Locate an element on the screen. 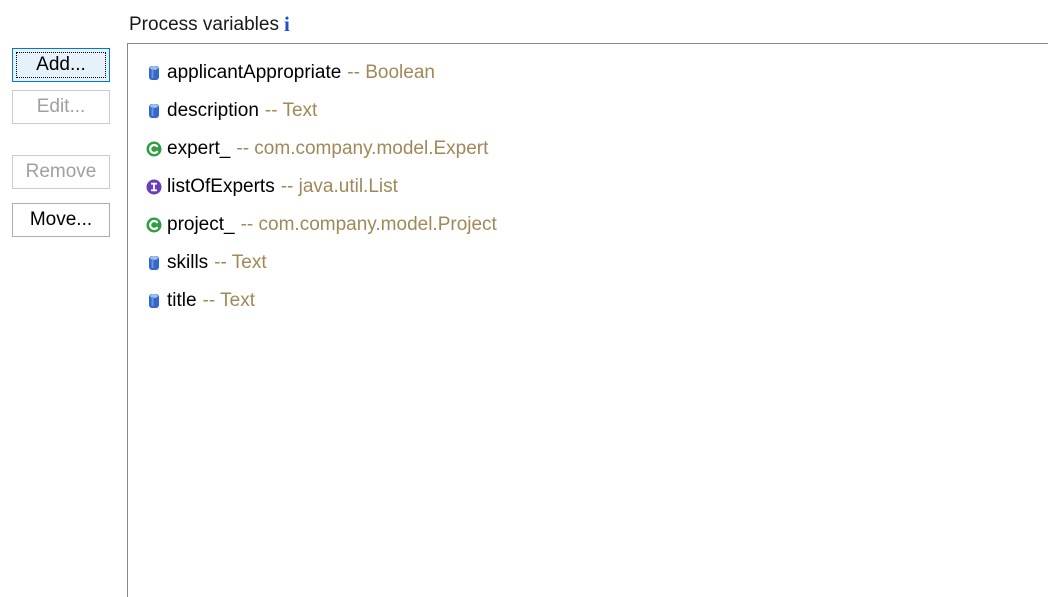 This screenshot has width=1048, height=597. variable-name: project_ is located at coordinates (201, 224).